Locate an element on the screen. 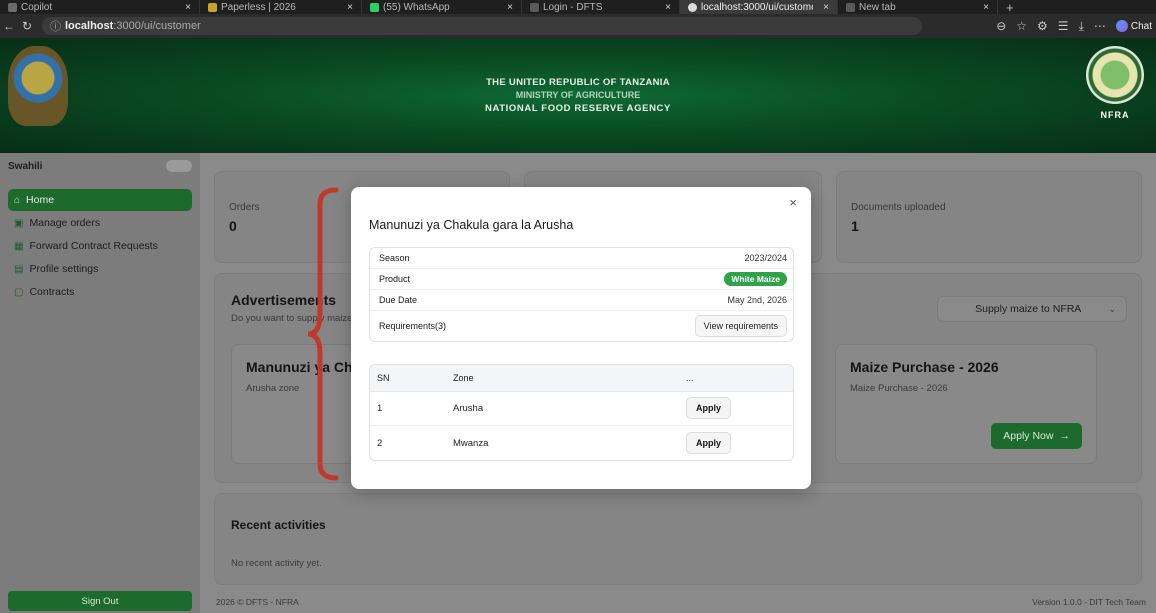 This screenshot has width=1156, height=613. sidebar-item-contracts: ▢ Contracts is located at coordinates (100, 292).